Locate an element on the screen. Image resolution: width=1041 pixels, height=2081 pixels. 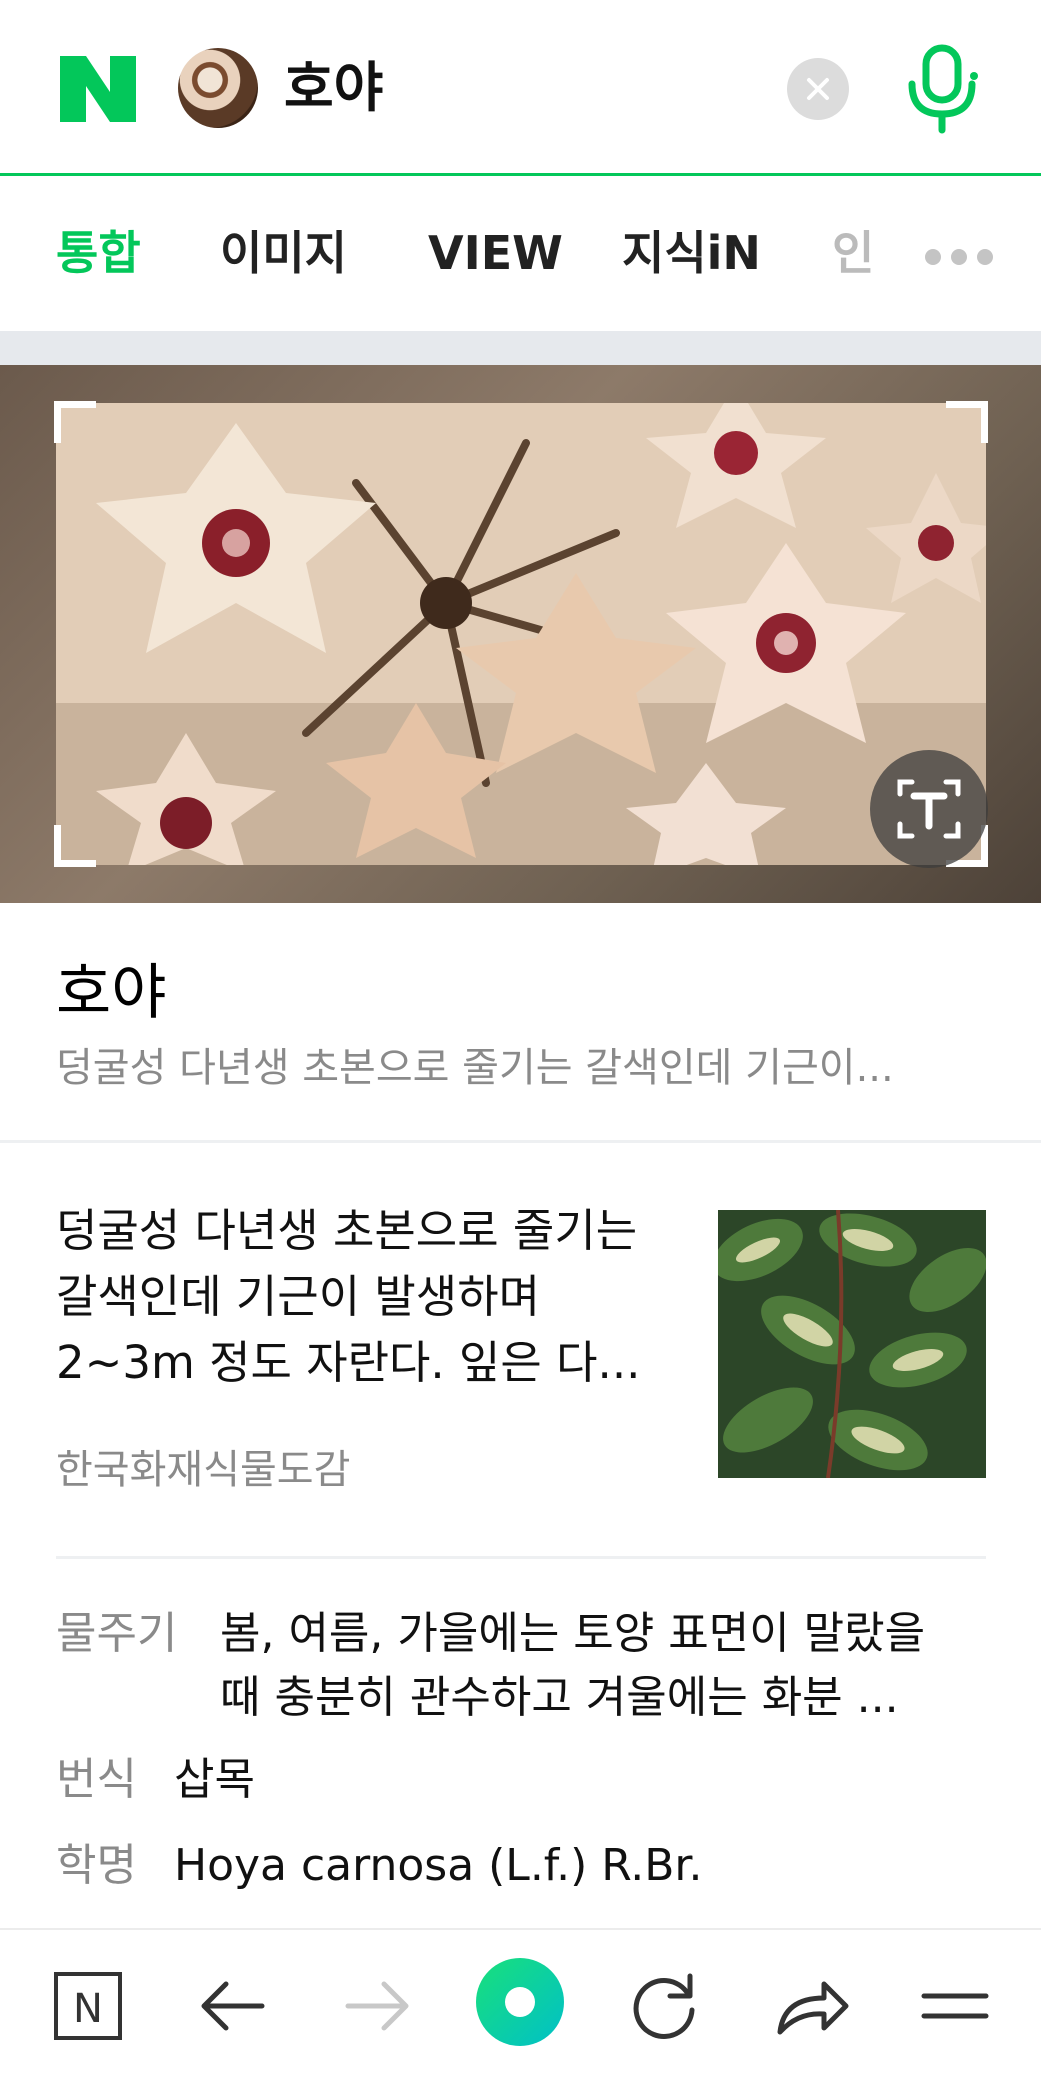
search-query: 호야 is located at coordinates (333, 88).